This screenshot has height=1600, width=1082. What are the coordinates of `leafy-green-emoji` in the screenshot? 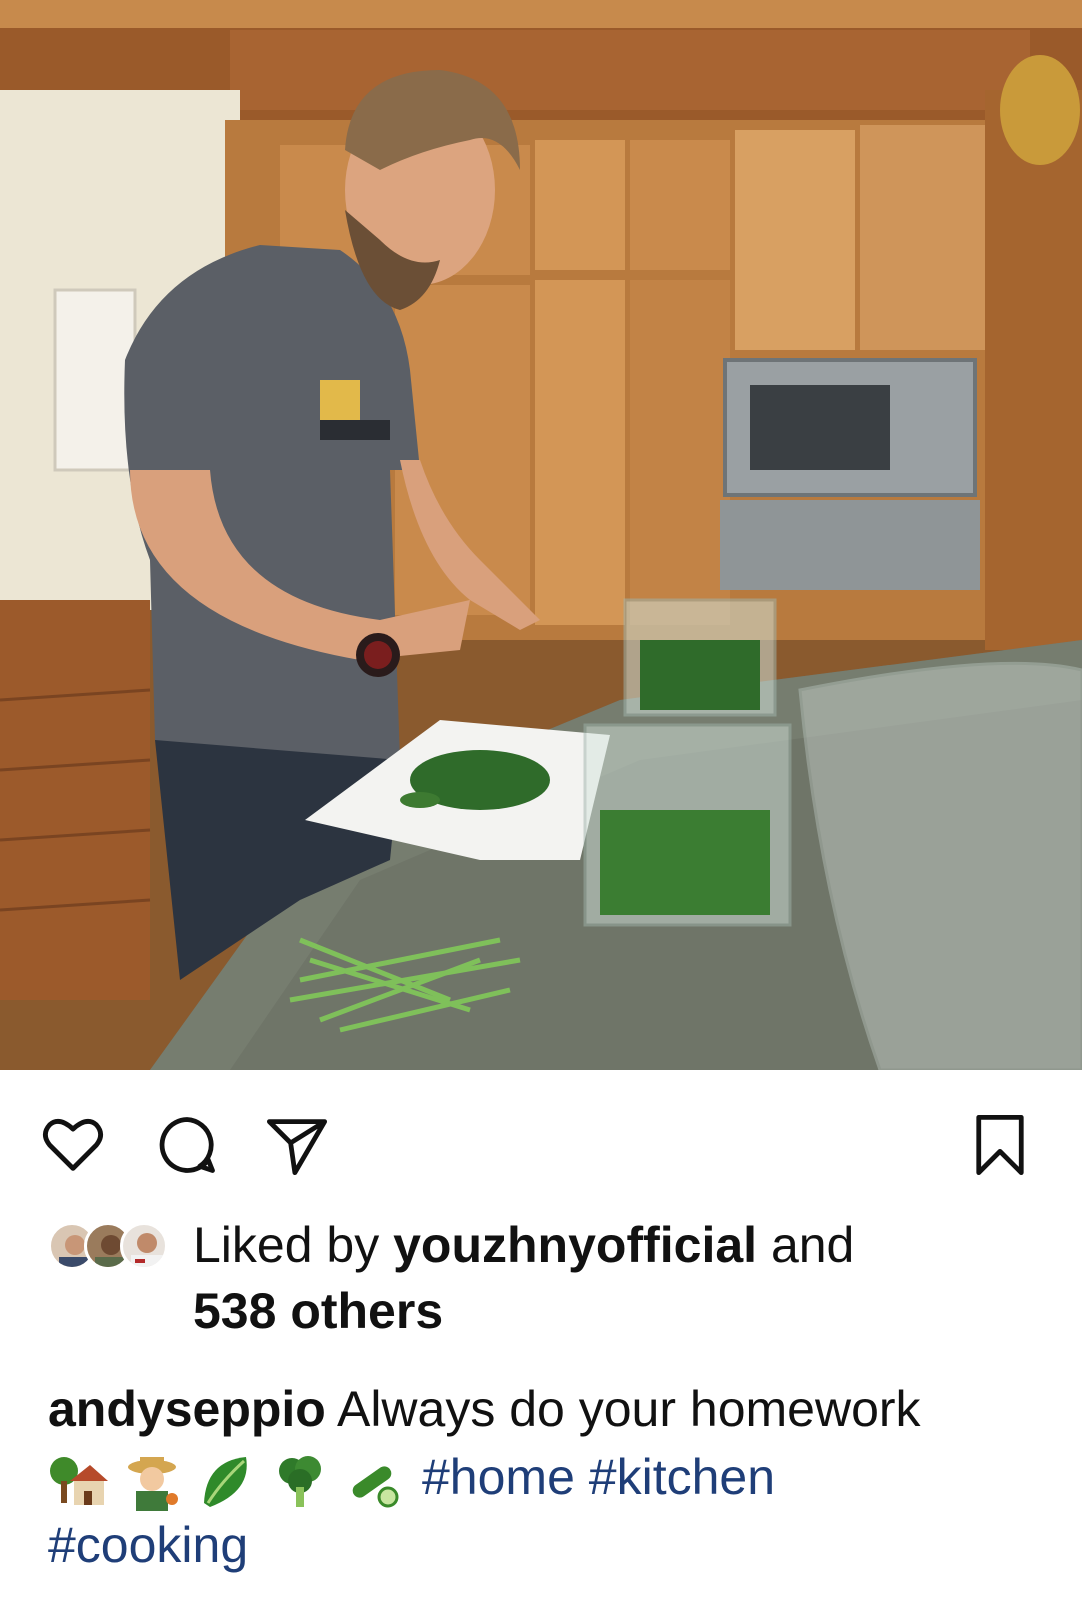 It's located at (225, 1481).